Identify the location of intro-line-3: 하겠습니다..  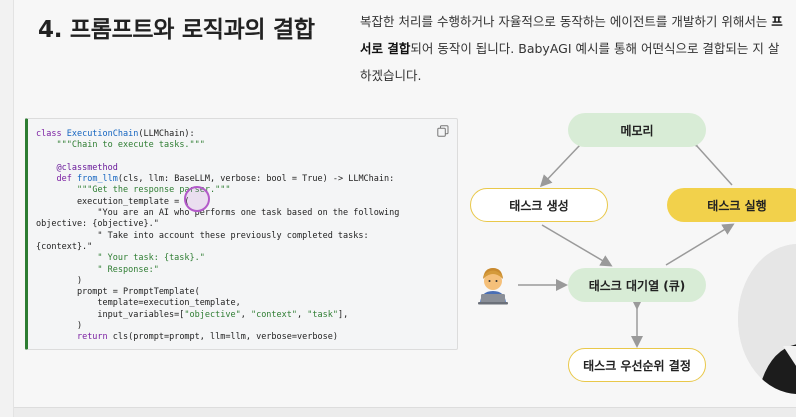
(575, 75).